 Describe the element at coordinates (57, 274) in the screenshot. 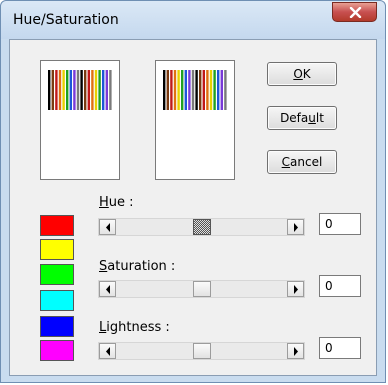

I see `swatch-green` at that location.